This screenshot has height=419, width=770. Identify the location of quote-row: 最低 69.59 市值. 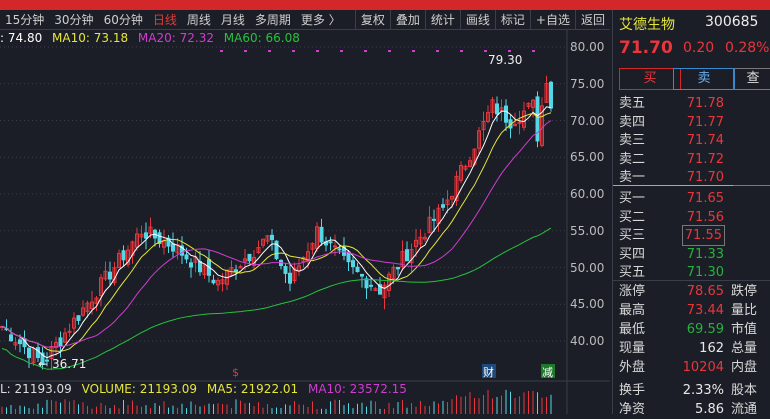
(694, 329).